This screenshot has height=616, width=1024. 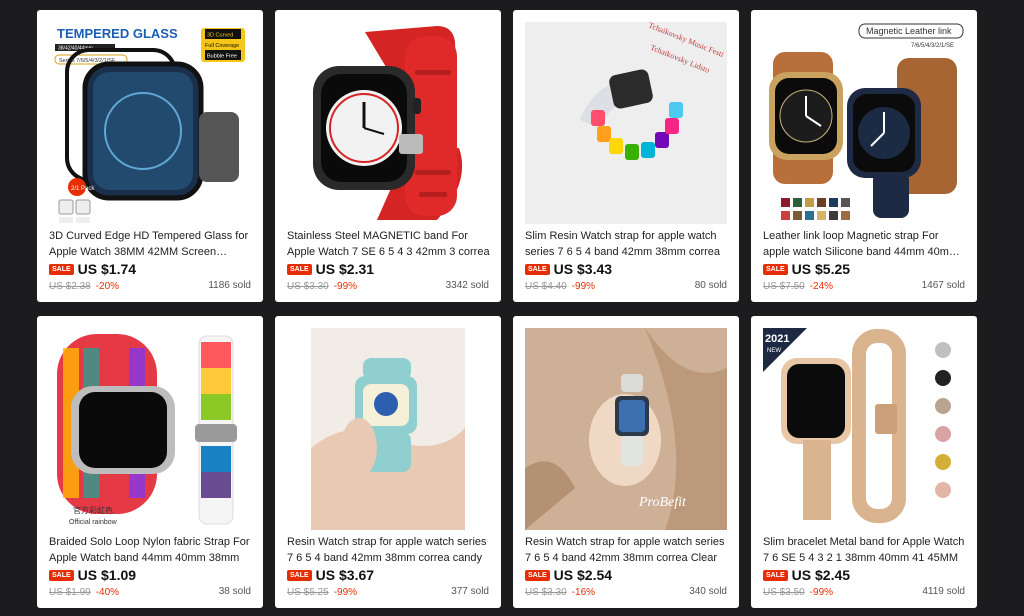 What do you see at coordinates (345, 269) in the screenshot?
I see `product-price: US $2.31` at bounding box center [345, 269].